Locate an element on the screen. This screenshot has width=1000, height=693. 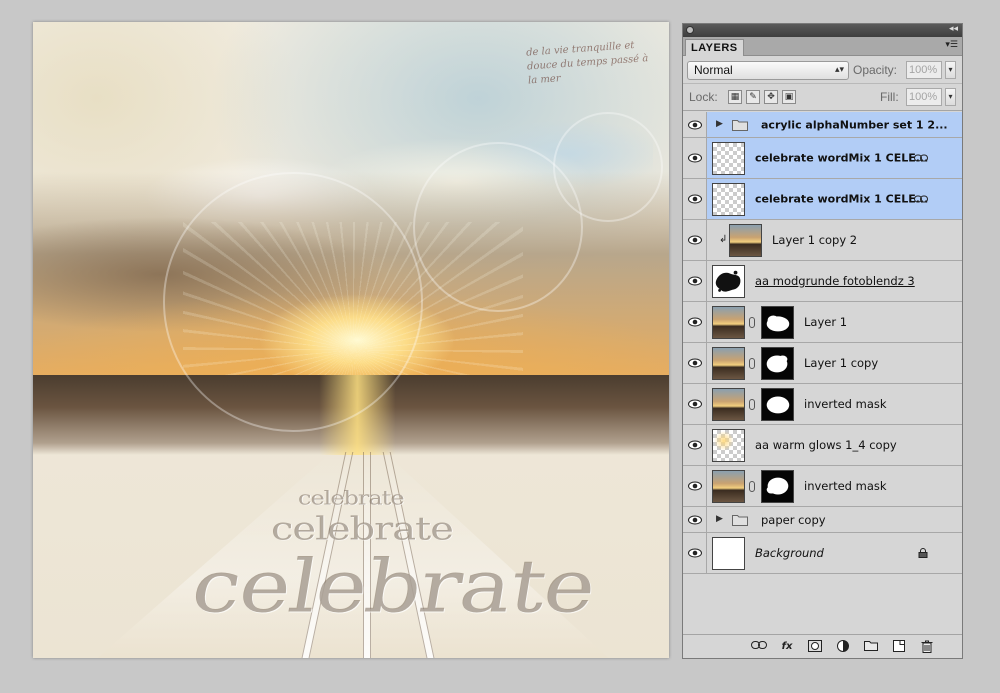
layer-row: ↲ Layer 1 copy 2 is located at coordinates (822, 240).